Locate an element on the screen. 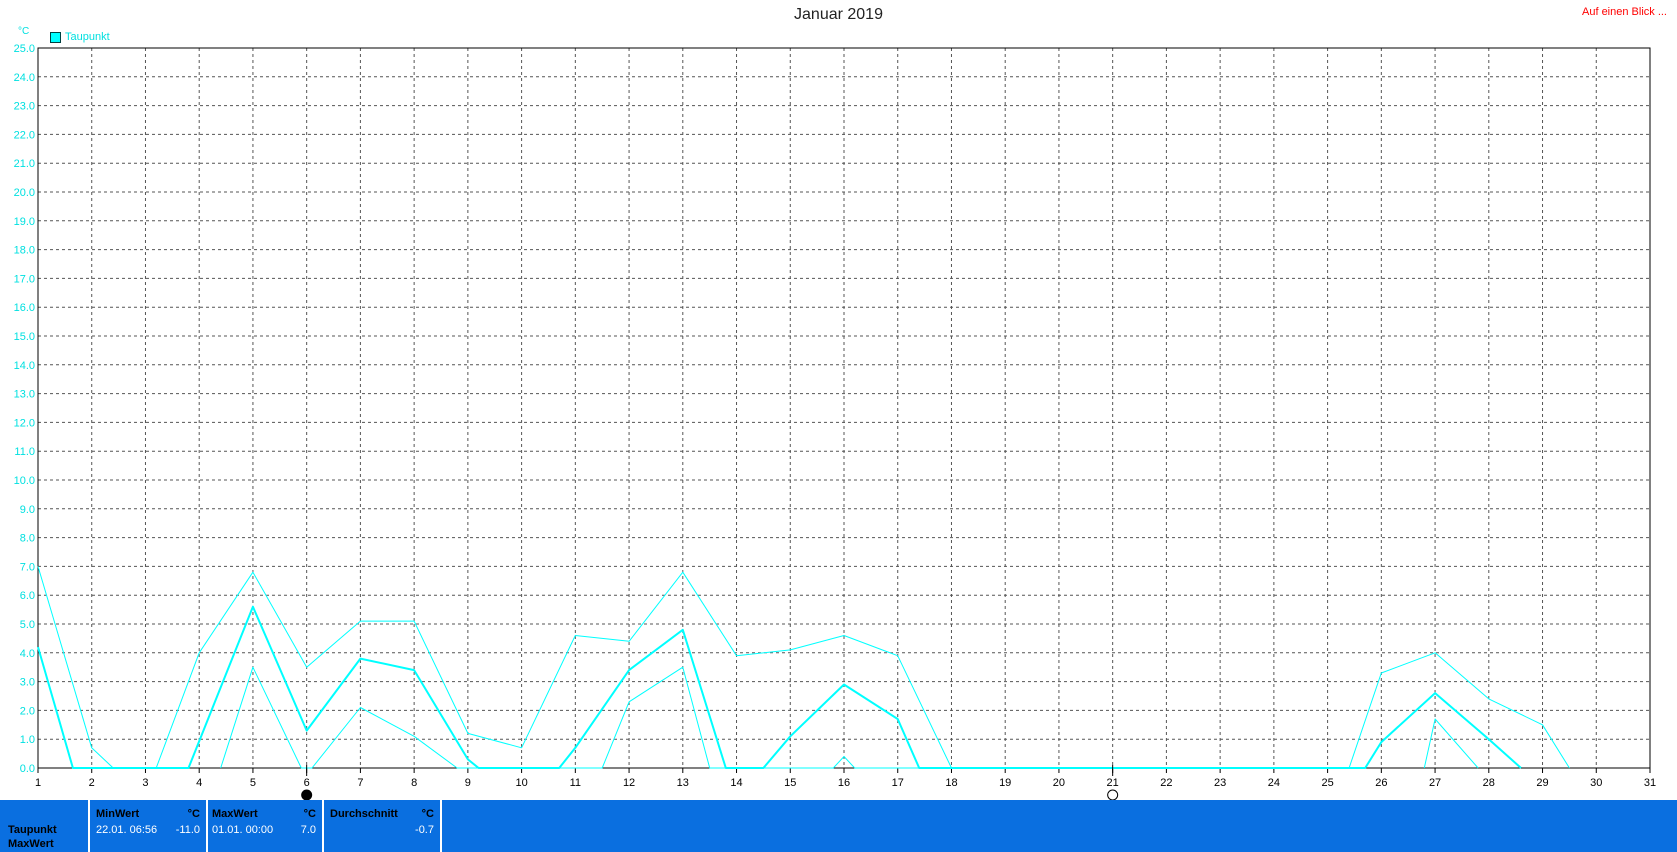 The width and height of the screenshot is (1677, 852). moon-new-icon is located at coordinates (307, 794).